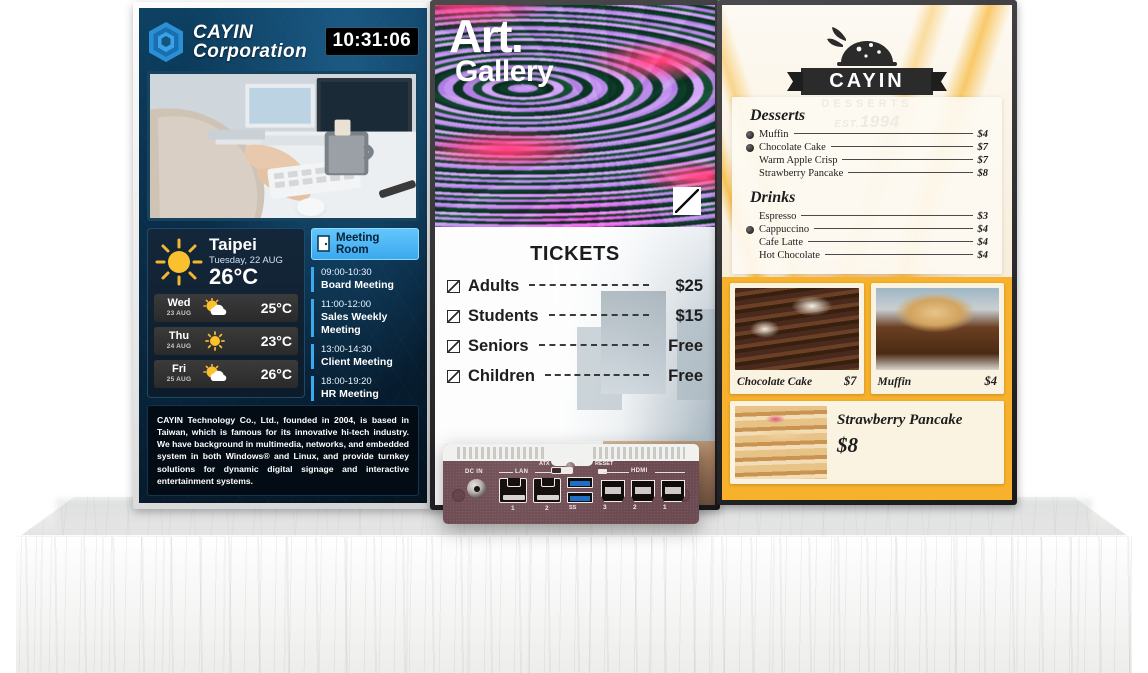 The image size is (1148, 673). Describe the element at coordinates (773, 197) in the screenshot. I see `menu-section-heading: Drinks` at that location.